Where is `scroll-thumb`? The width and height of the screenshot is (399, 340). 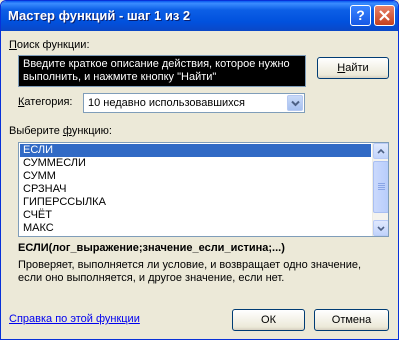 scroll-thumb is located at coordinates (380, 187).